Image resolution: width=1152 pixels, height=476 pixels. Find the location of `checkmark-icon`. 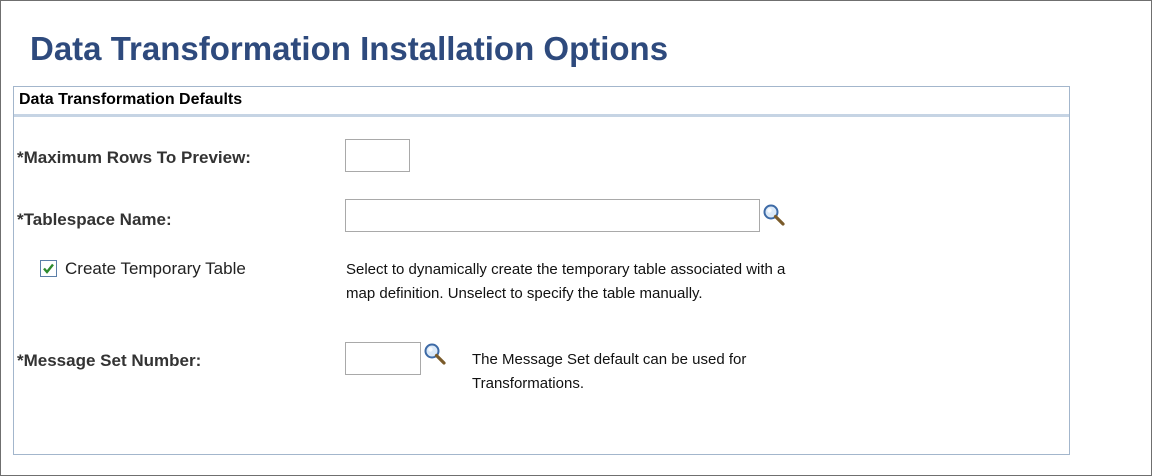

checkmark-icon is located at coordinates (48, 268).